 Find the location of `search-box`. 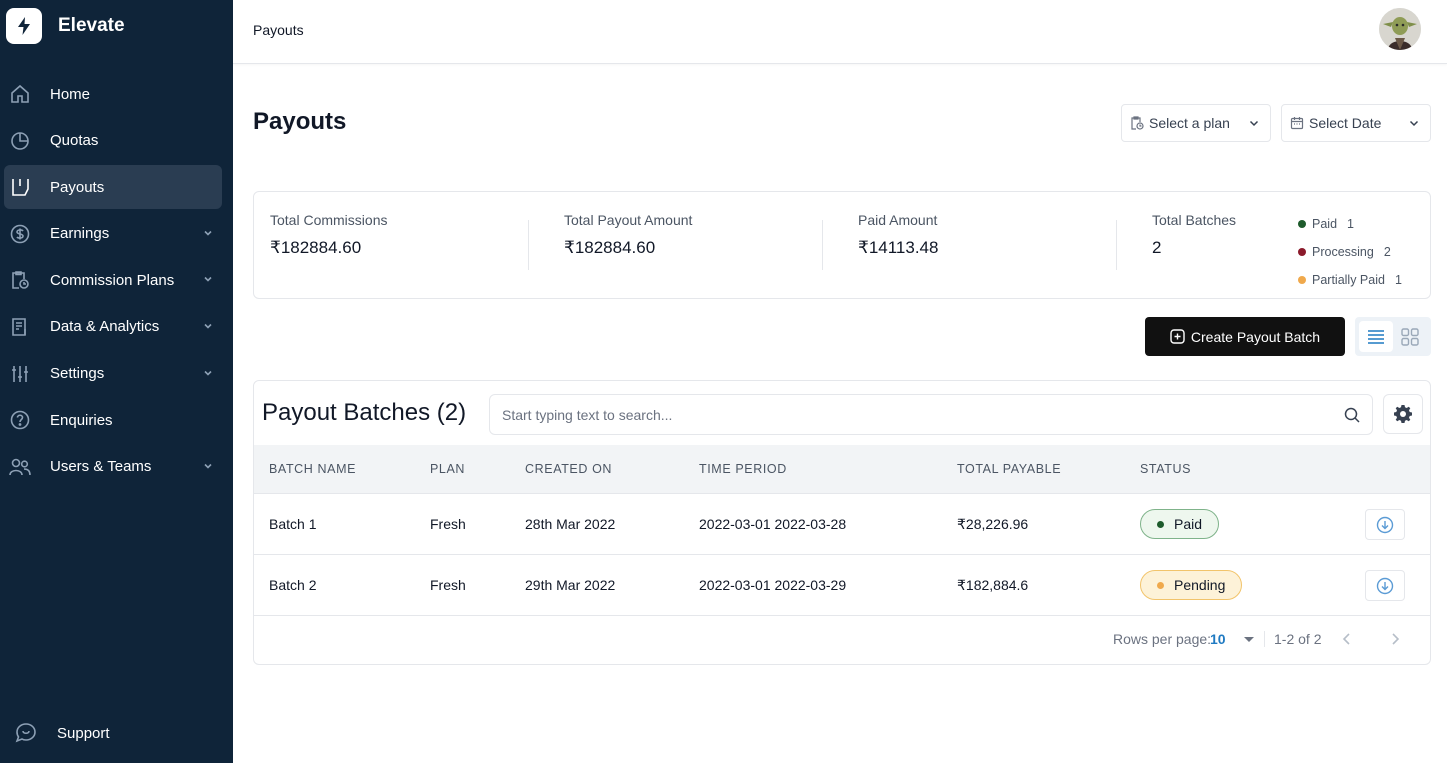

search-box is located at coordinates (931, 414).